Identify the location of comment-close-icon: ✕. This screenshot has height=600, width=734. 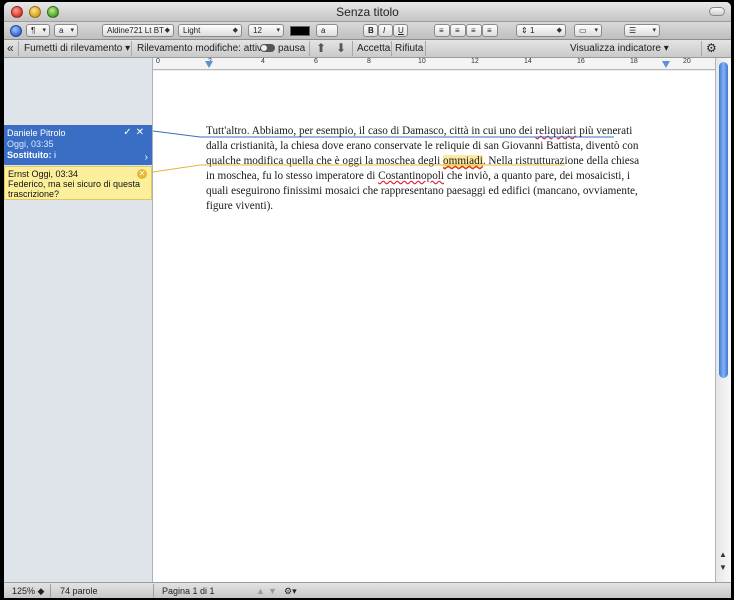
(142, 174).